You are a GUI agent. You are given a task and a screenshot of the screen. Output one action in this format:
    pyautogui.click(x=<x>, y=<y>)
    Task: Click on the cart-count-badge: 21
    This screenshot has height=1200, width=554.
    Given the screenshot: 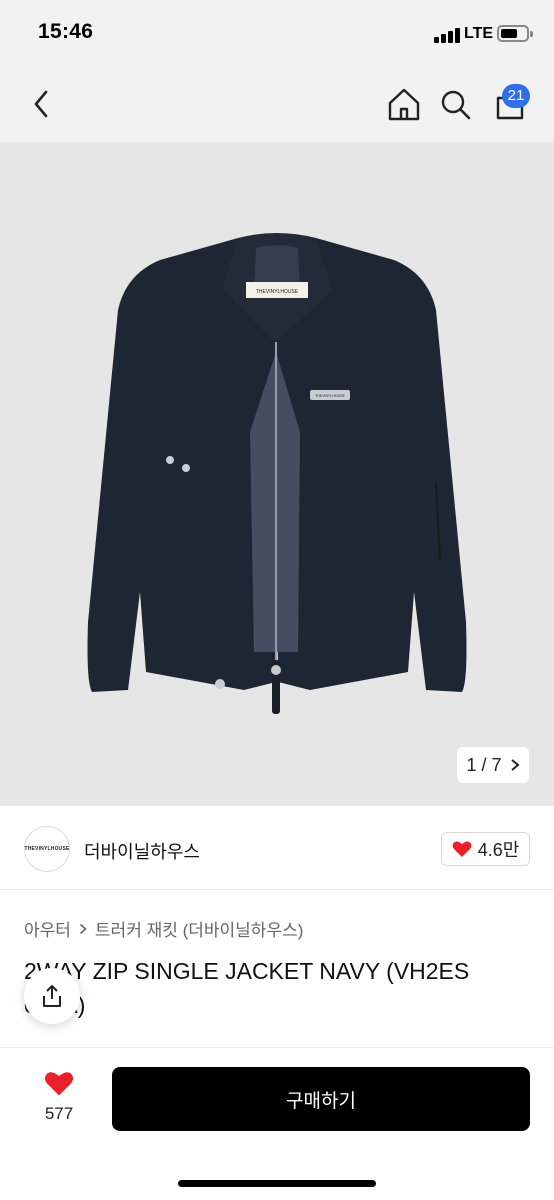 What is the action you would take?
    pyautogui.click(x=516, y=96)
    